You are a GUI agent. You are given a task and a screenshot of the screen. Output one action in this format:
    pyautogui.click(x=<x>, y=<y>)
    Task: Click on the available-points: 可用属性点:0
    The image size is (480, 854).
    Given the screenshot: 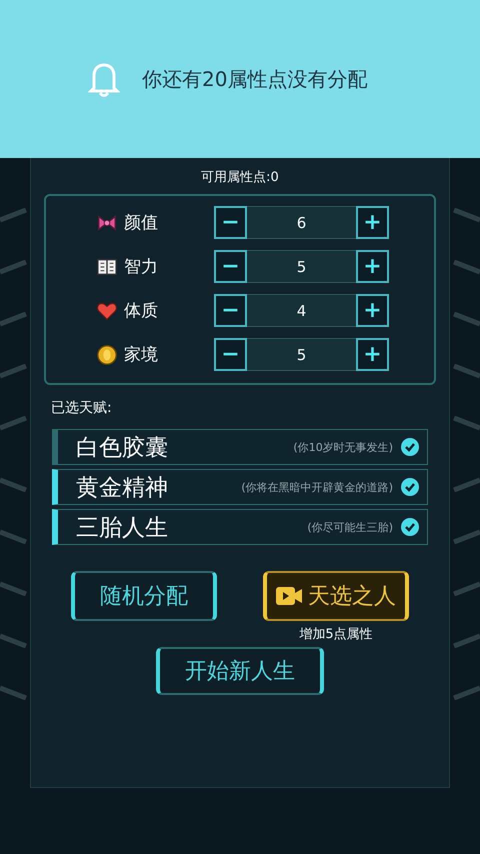 What is the action you would take?
    pyautogui.click(x=240, y=177)
    